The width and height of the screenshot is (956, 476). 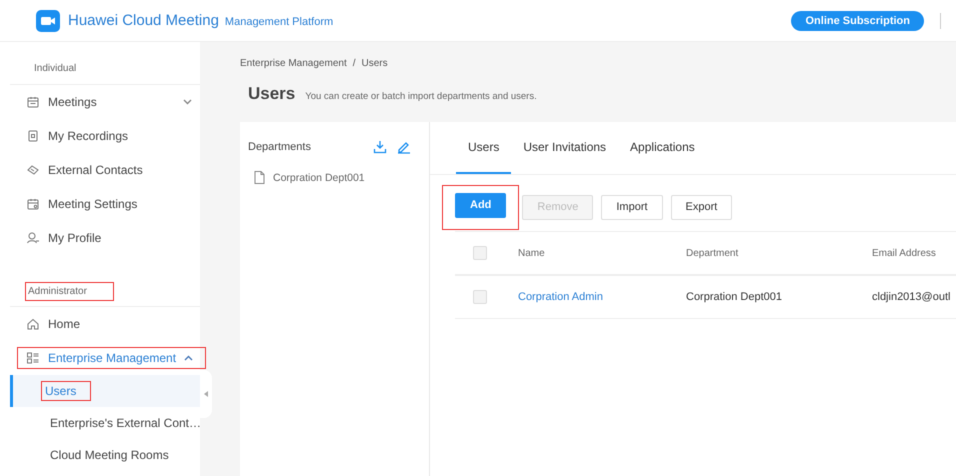 What do you see at coordinates (48, 21) in the screenshot?
I see `logo-icon` at bounding box center [48, 21].